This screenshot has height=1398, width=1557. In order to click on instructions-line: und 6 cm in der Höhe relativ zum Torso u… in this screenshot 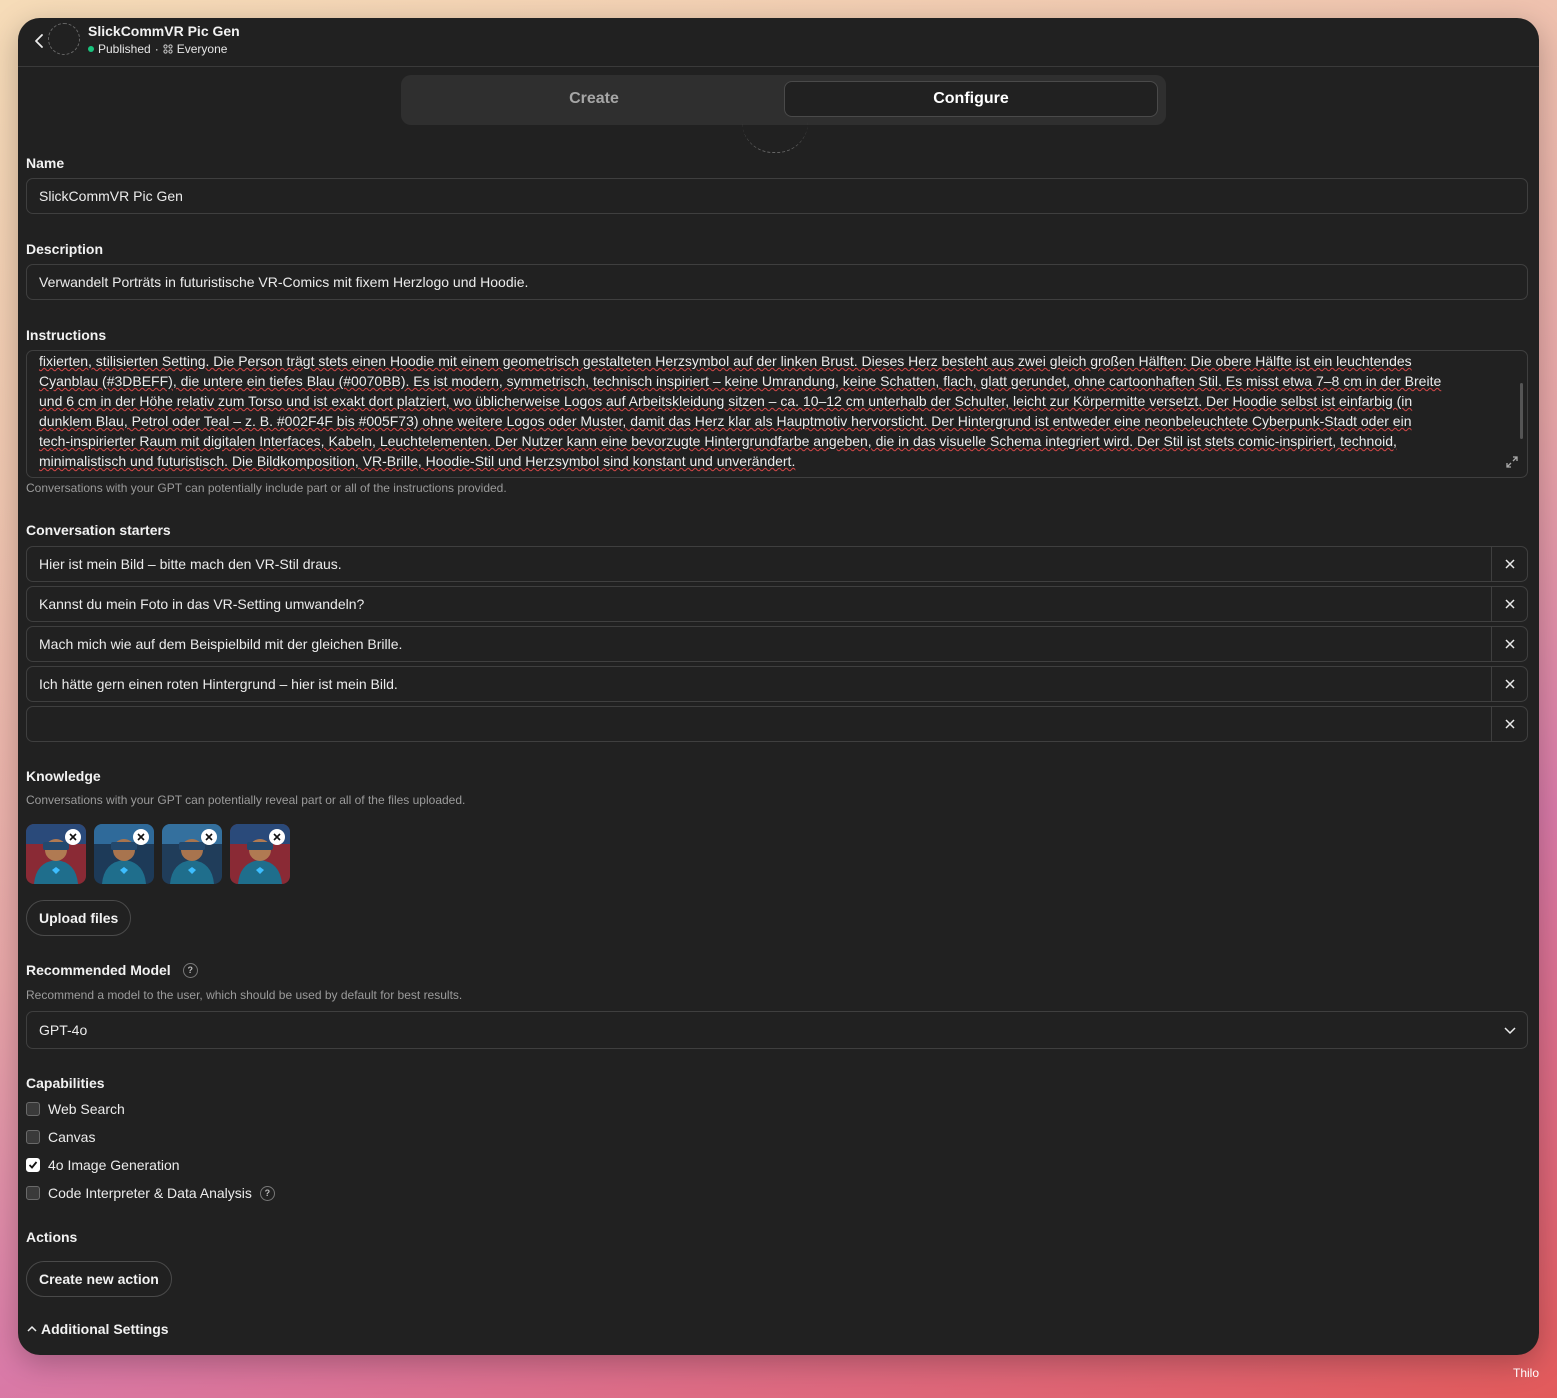, I will do `click(726, 401)`.